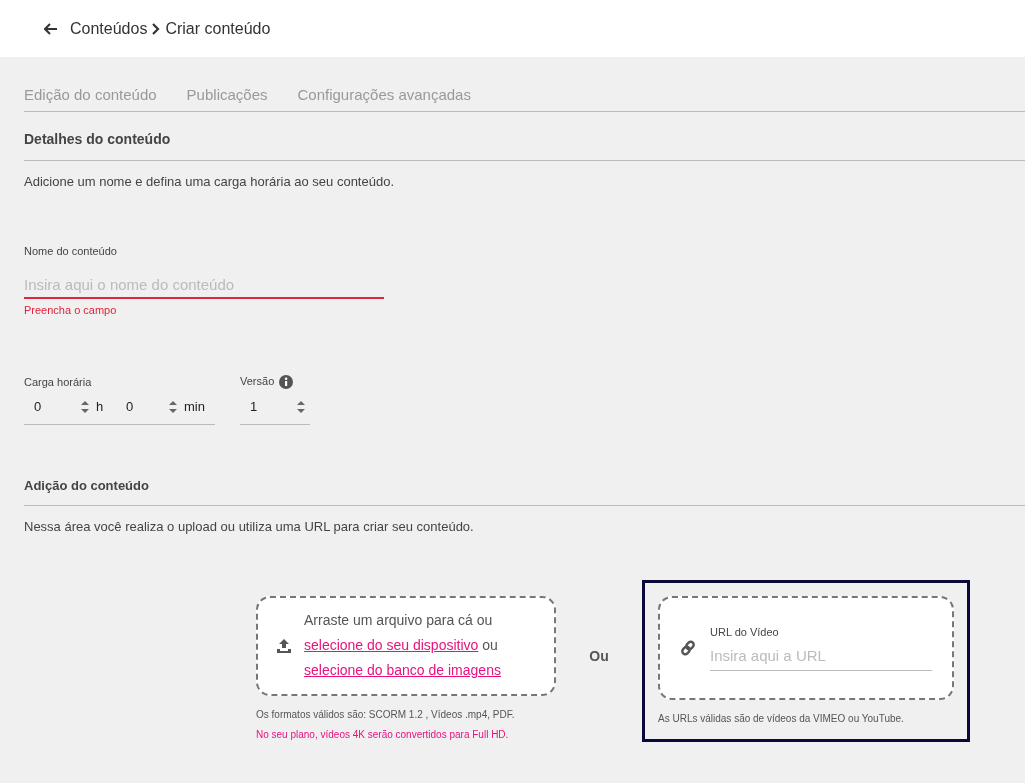 Image resolution: width=1025 pixels, height=783 pixels. Describe the element at coordinates (821, 657) in the screenshot. I see `url-input-field: Insira aqui a URL` at that location.